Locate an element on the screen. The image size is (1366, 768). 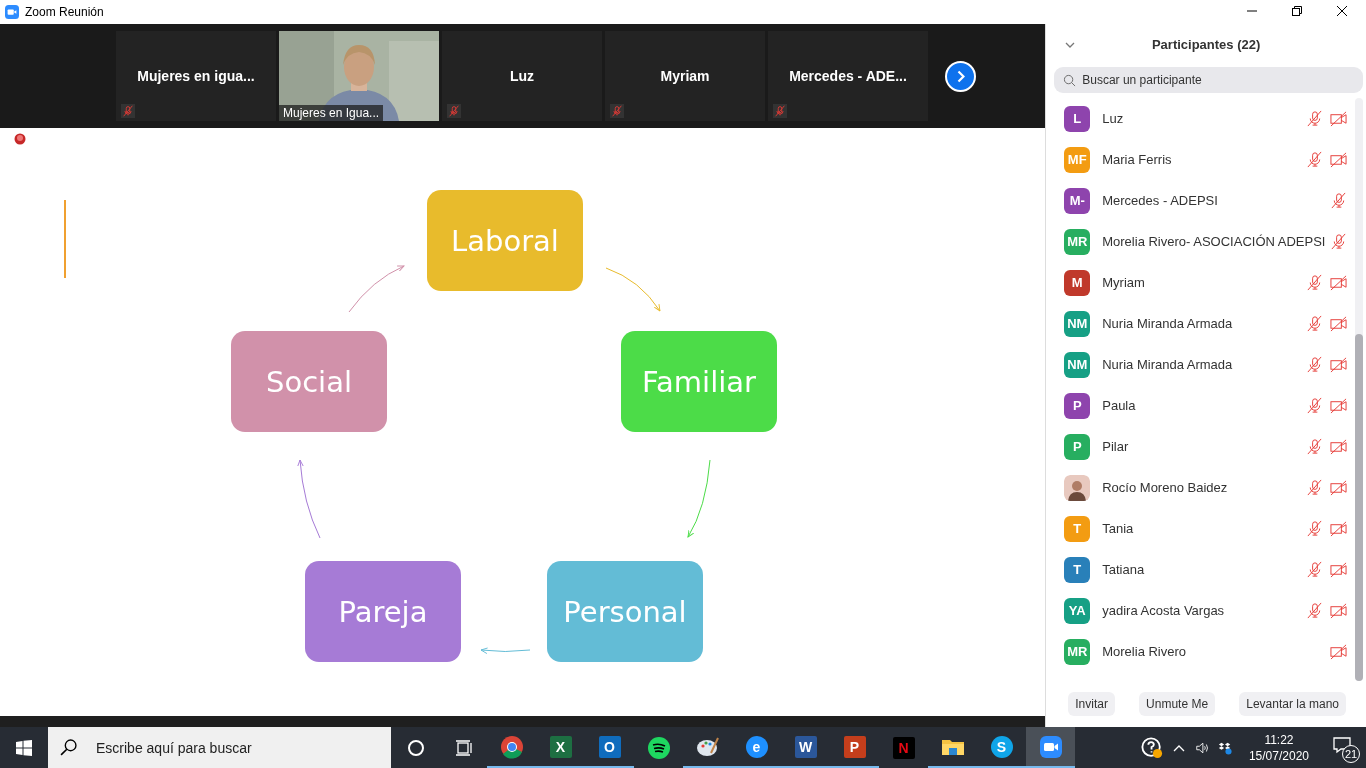
app-logo-icon: X is located at coordinates (560, 746).